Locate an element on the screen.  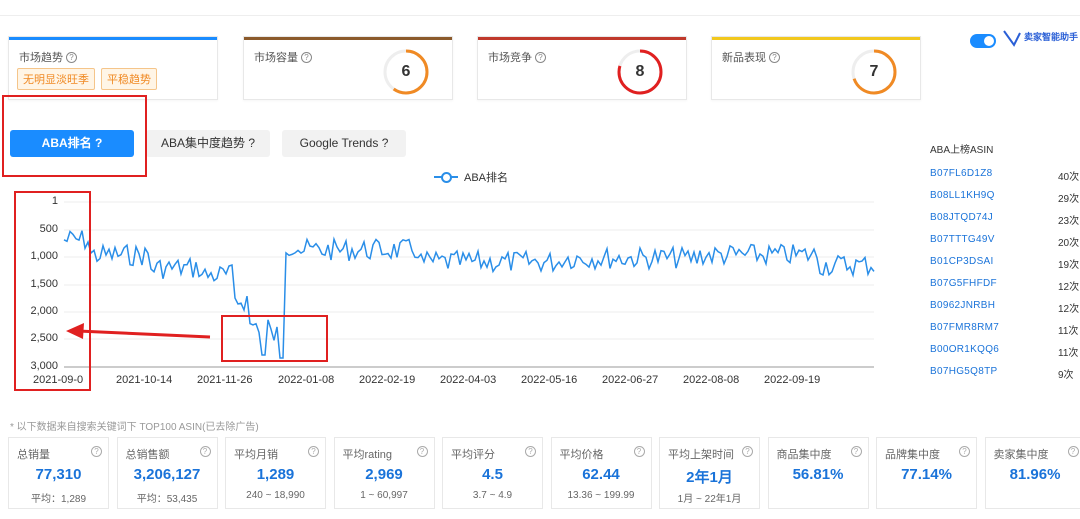
stat-card: 总销售额? 3,206,127 平均：53,435 is located at coordinates (167, 473).